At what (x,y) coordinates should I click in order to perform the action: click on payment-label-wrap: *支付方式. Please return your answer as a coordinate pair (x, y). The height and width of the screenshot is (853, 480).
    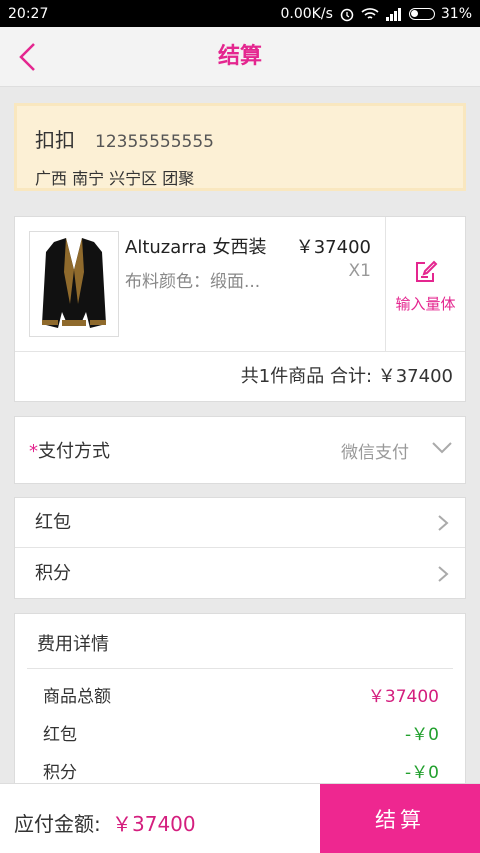
    Looking at the image, I should click on (69, 450).